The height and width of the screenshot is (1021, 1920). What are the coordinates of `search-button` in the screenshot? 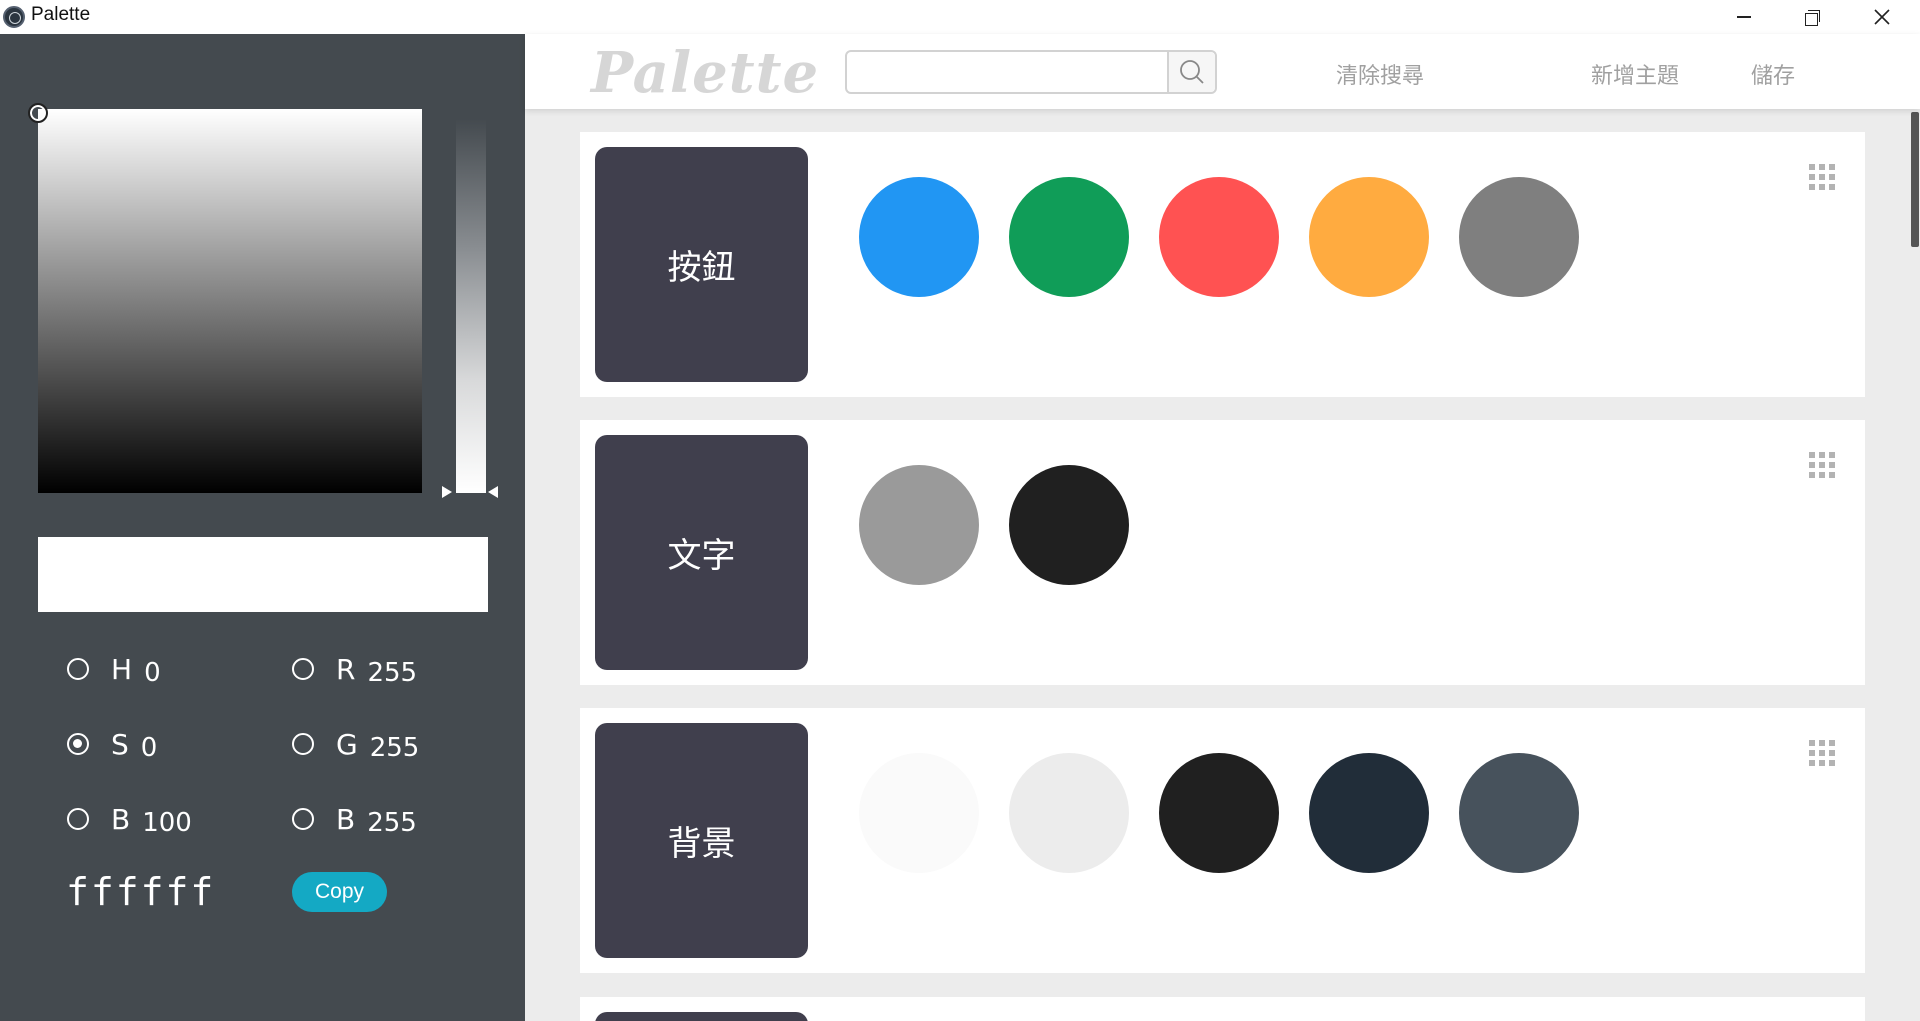 It's located at (1191, 72).